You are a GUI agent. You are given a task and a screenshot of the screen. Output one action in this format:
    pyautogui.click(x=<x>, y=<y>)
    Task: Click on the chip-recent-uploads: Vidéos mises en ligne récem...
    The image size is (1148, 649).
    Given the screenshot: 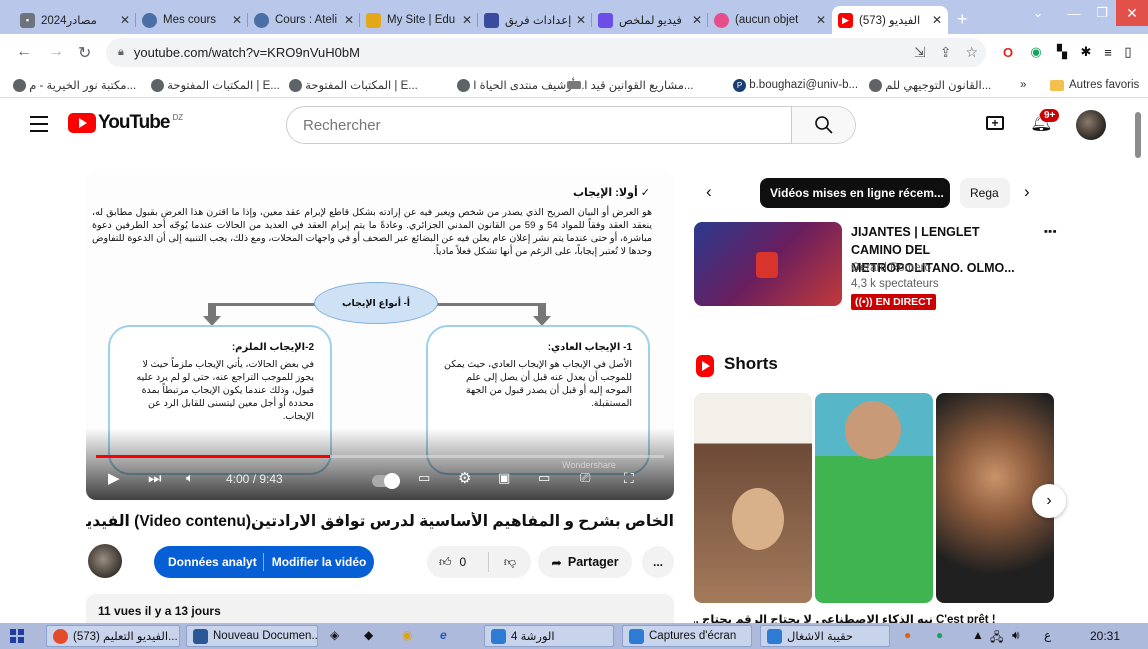 What is the action you would take?
    pyautogui.click(x=855, y=193)
    